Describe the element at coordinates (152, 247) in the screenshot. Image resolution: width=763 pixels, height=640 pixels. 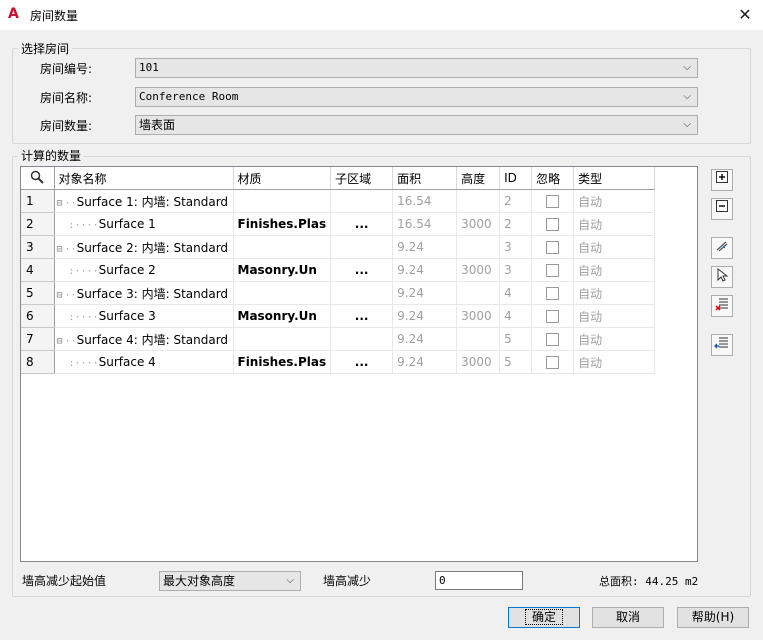
I see `object-name-text: Surface 2: 内墙: Standard` at that location.